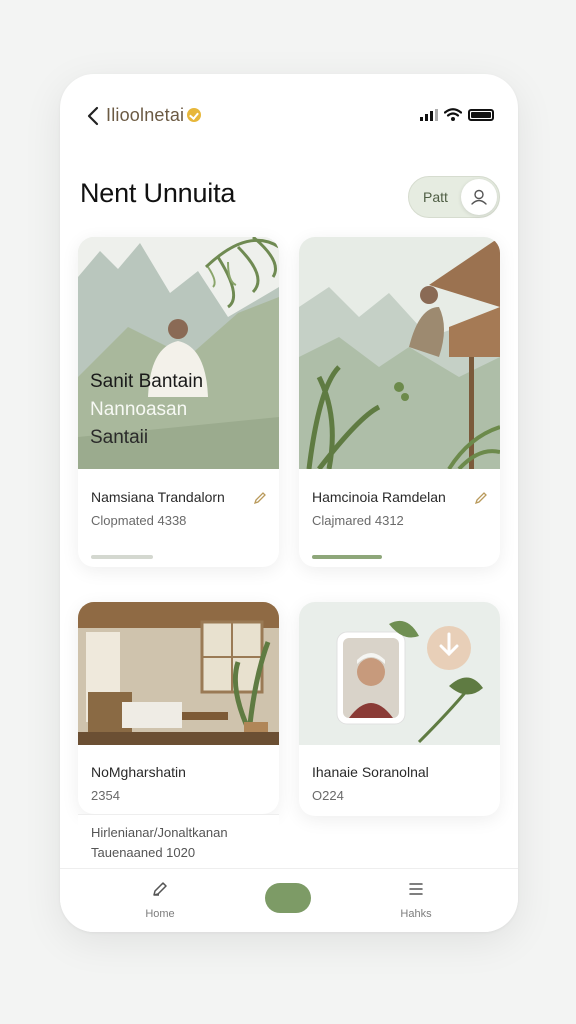 Image resolution: width=576 pixels, height=1024 pixels. I want to click on back-button, so click(94, 116).